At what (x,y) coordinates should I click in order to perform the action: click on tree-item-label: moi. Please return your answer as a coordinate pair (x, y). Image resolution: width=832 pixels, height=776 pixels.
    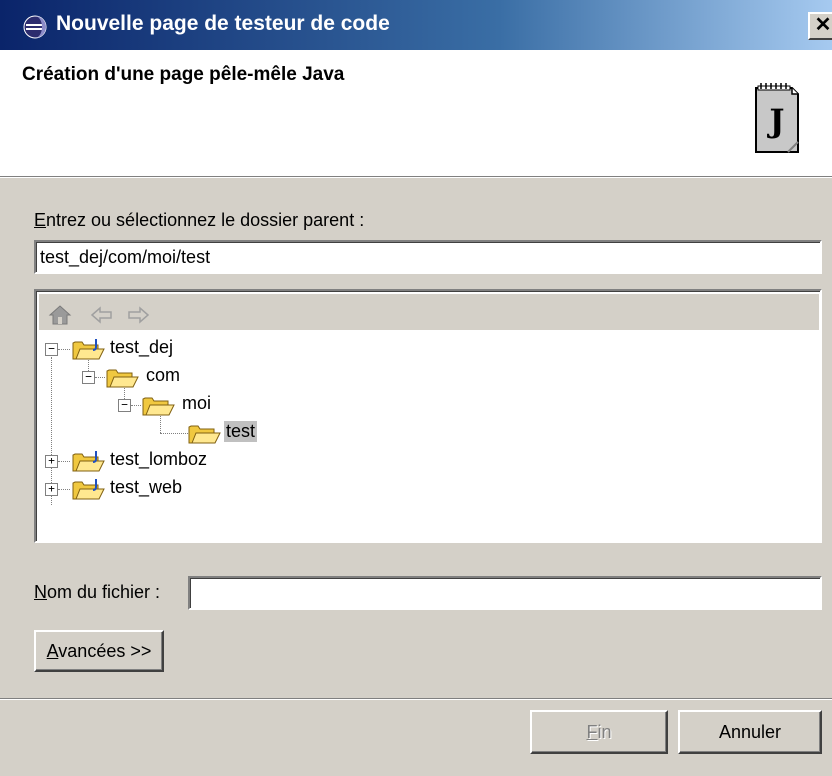
    Looking at the image, I should click on (197, 403).